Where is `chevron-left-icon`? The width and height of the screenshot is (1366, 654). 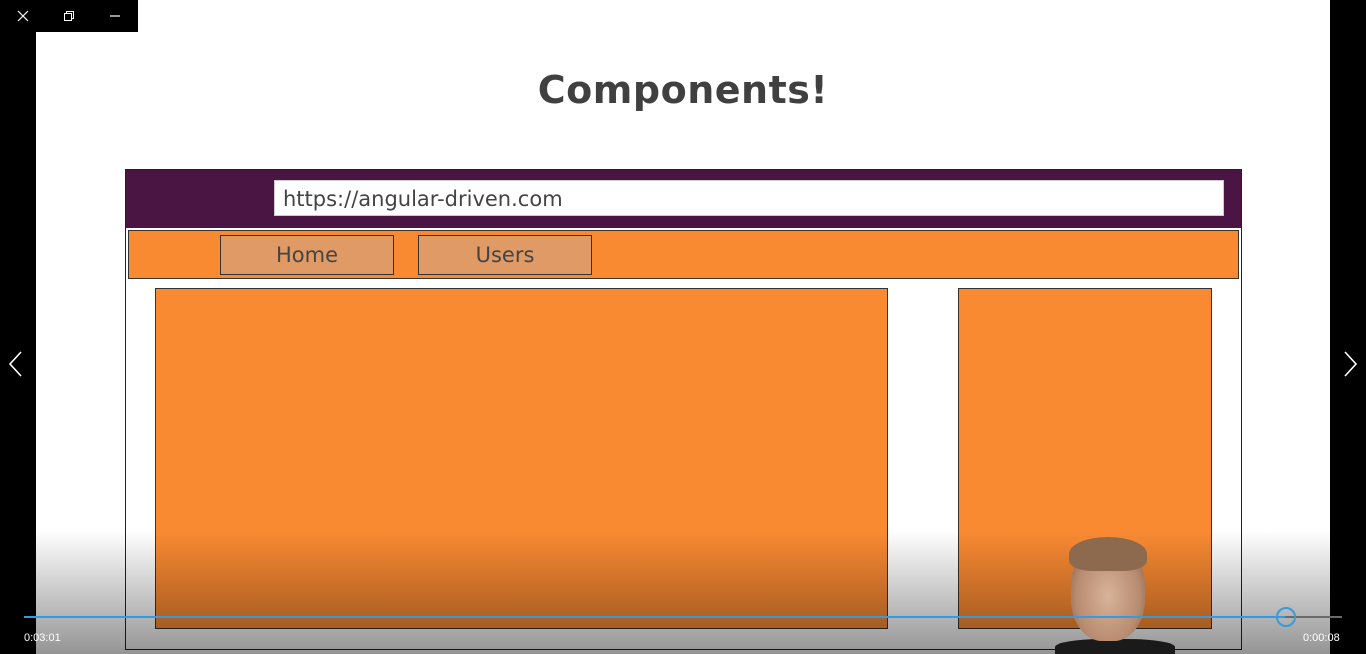 chevron-left-icon is located at coordinates (15, 364).